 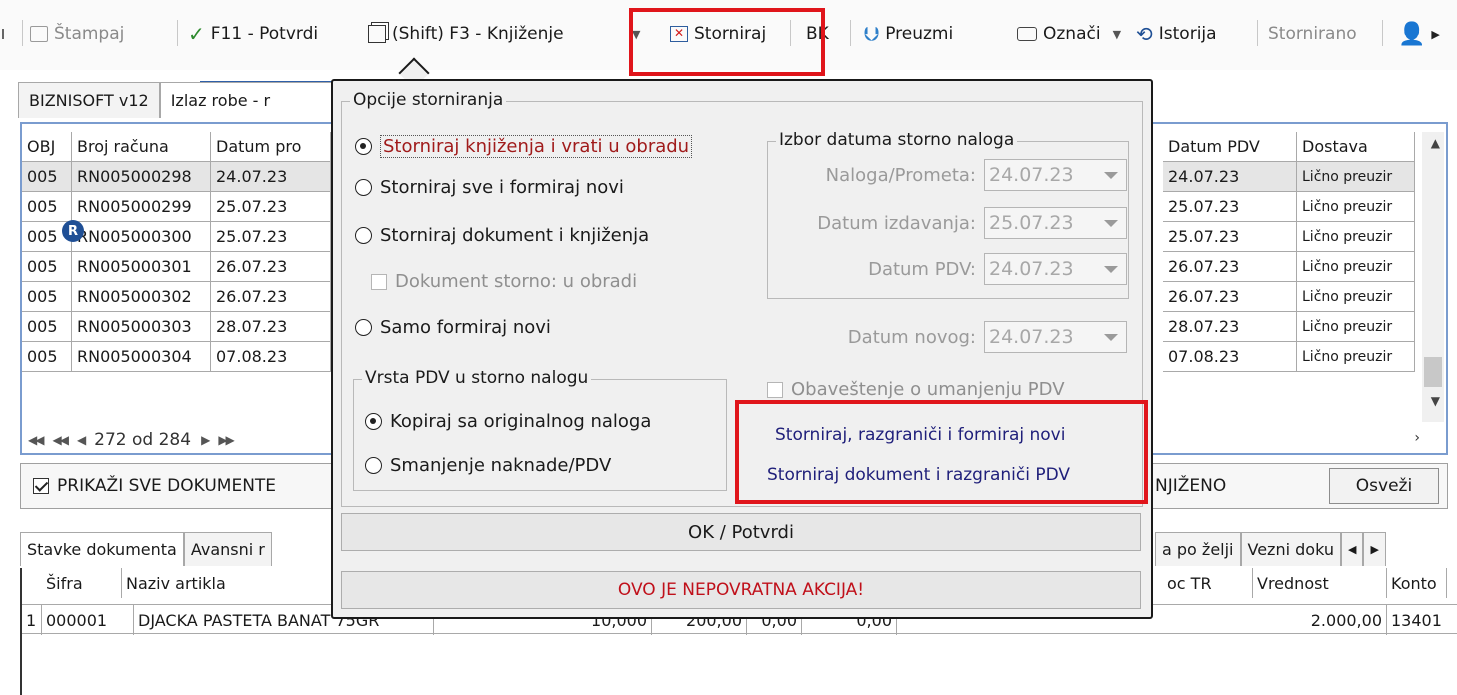 I want to click on column-header-dostava: Dostava, so click(x=1356, y=147).